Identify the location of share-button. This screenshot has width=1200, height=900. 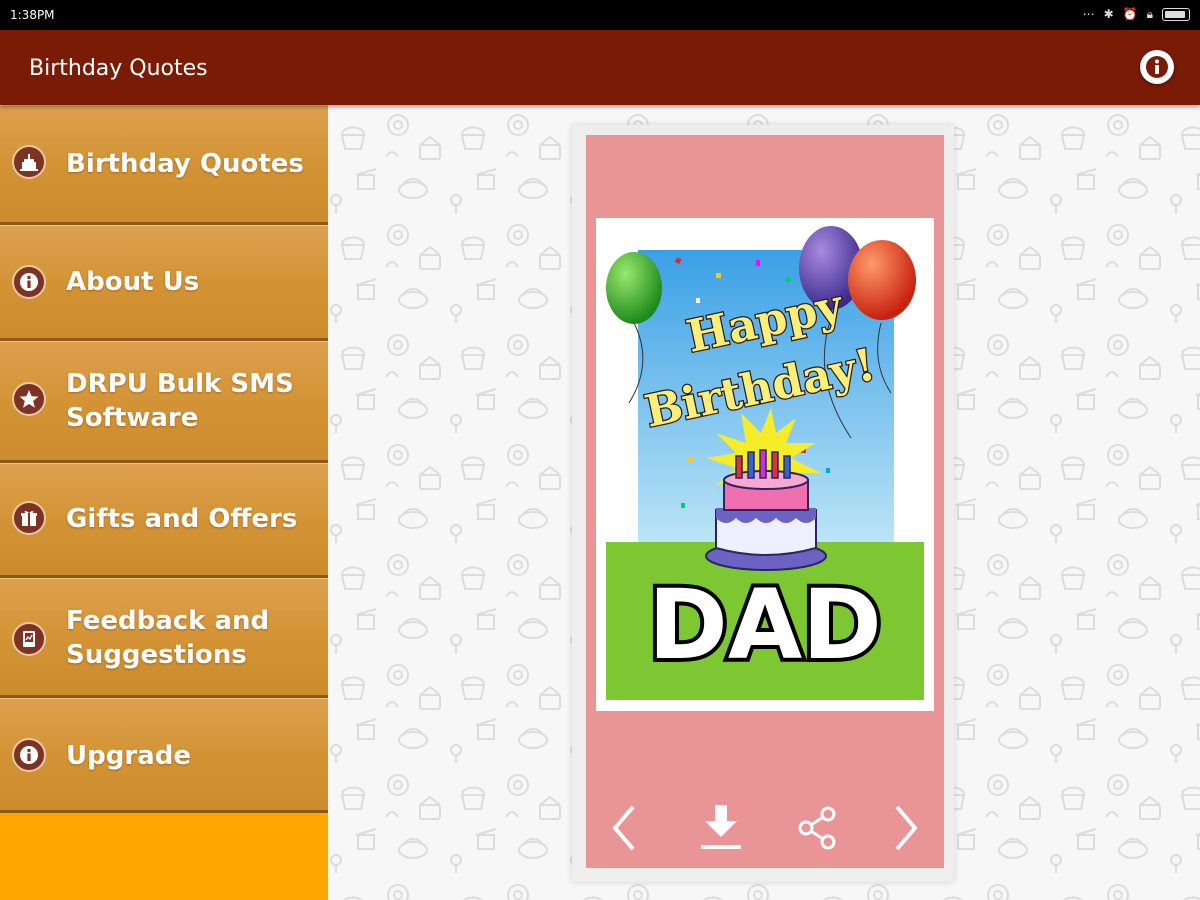
(818, 828).